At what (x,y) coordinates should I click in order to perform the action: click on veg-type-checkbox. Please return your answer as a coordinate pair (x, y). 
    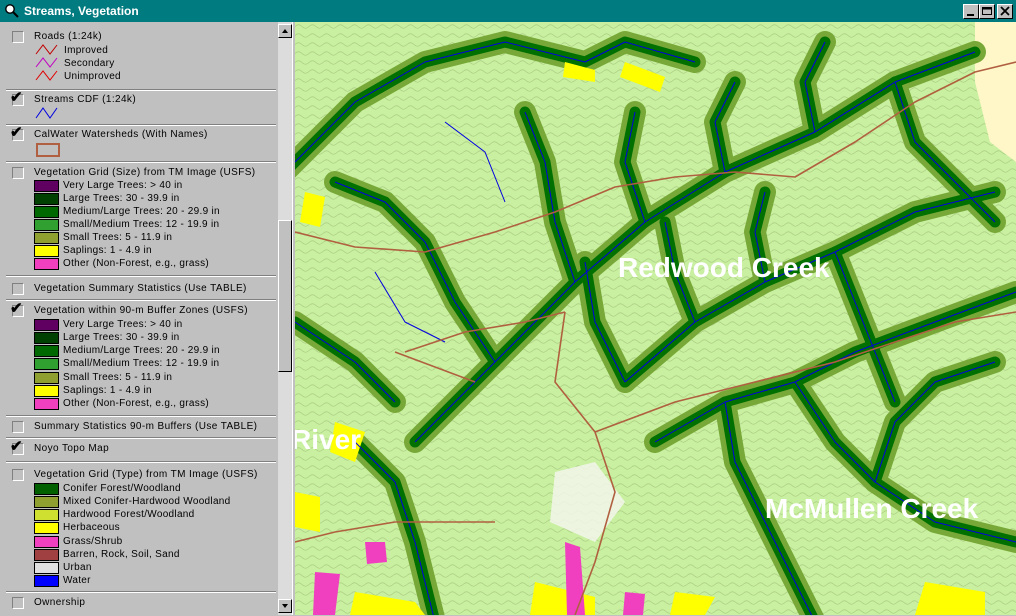
    Looking at the image, I should click on (18, 475).